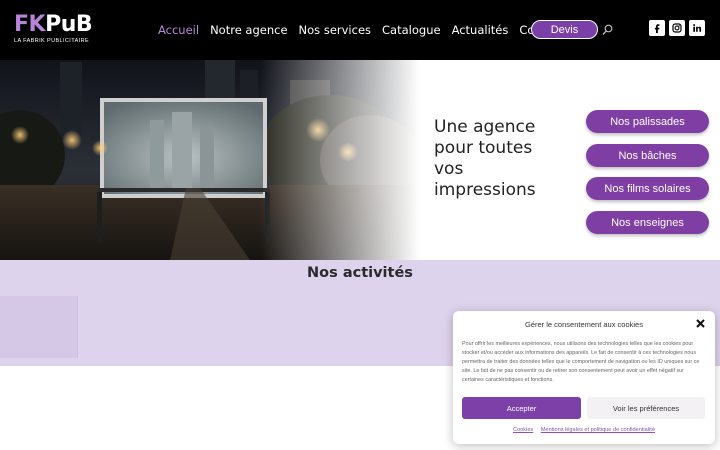 The height and width of the screenshot is (450, 720). I want to click on hero-title: Une agence pour toutes vos impressions, so click(504, 159).